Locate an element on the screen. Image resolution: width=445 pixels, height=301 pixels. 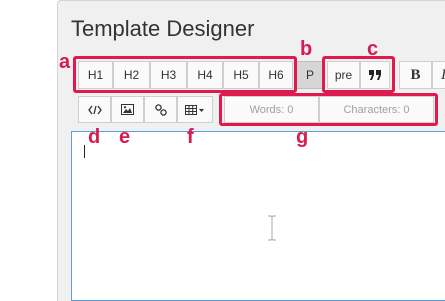
link-icon is located at coordinates (160, 109).